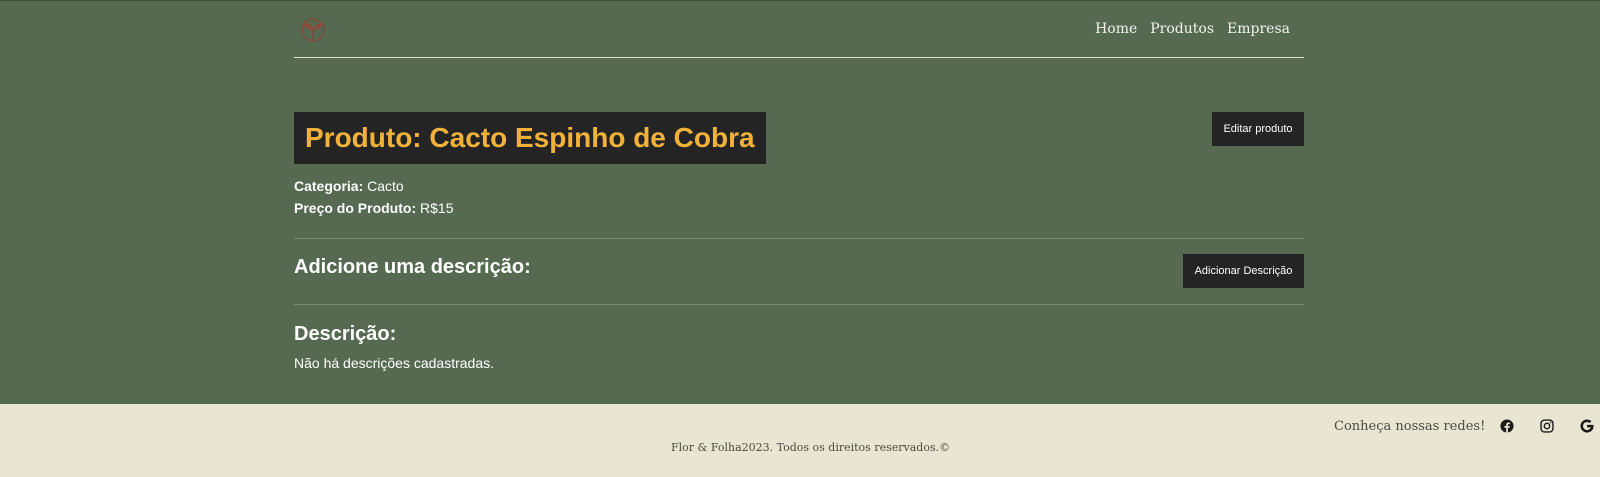  I want to click on add-description-heading: Adicione uma descrição:, so click(412, 267).